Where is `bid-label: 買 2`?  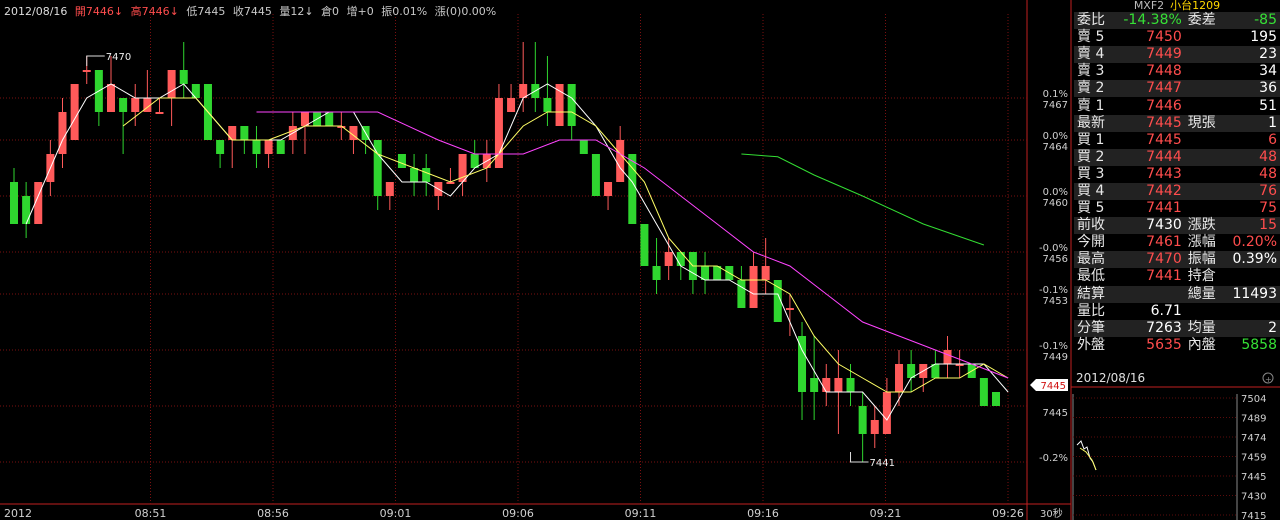
bid-label: 買 2 is located at coordinates (1093, 157).